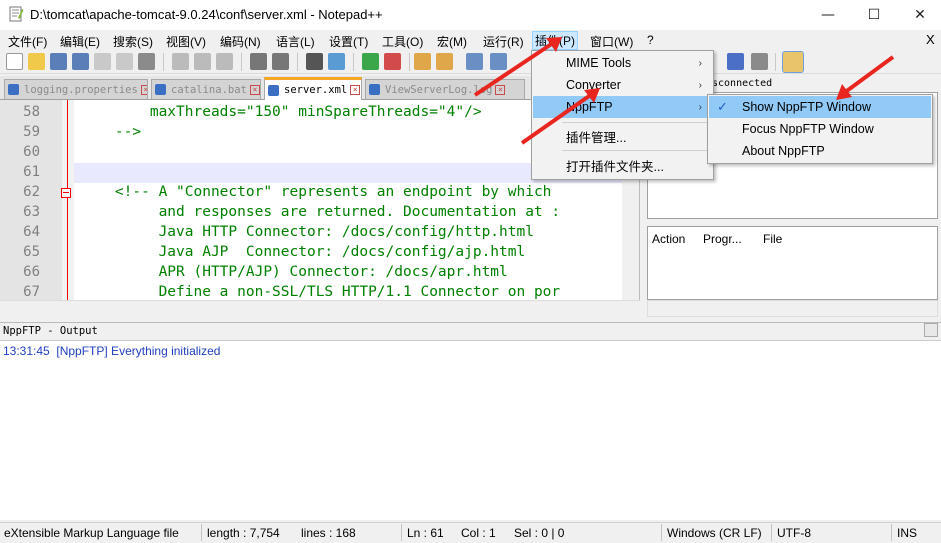  Describe the element at coordinates (320, 308) in the screenshot. I see `editor-horizontal-scrollbar` at that location.